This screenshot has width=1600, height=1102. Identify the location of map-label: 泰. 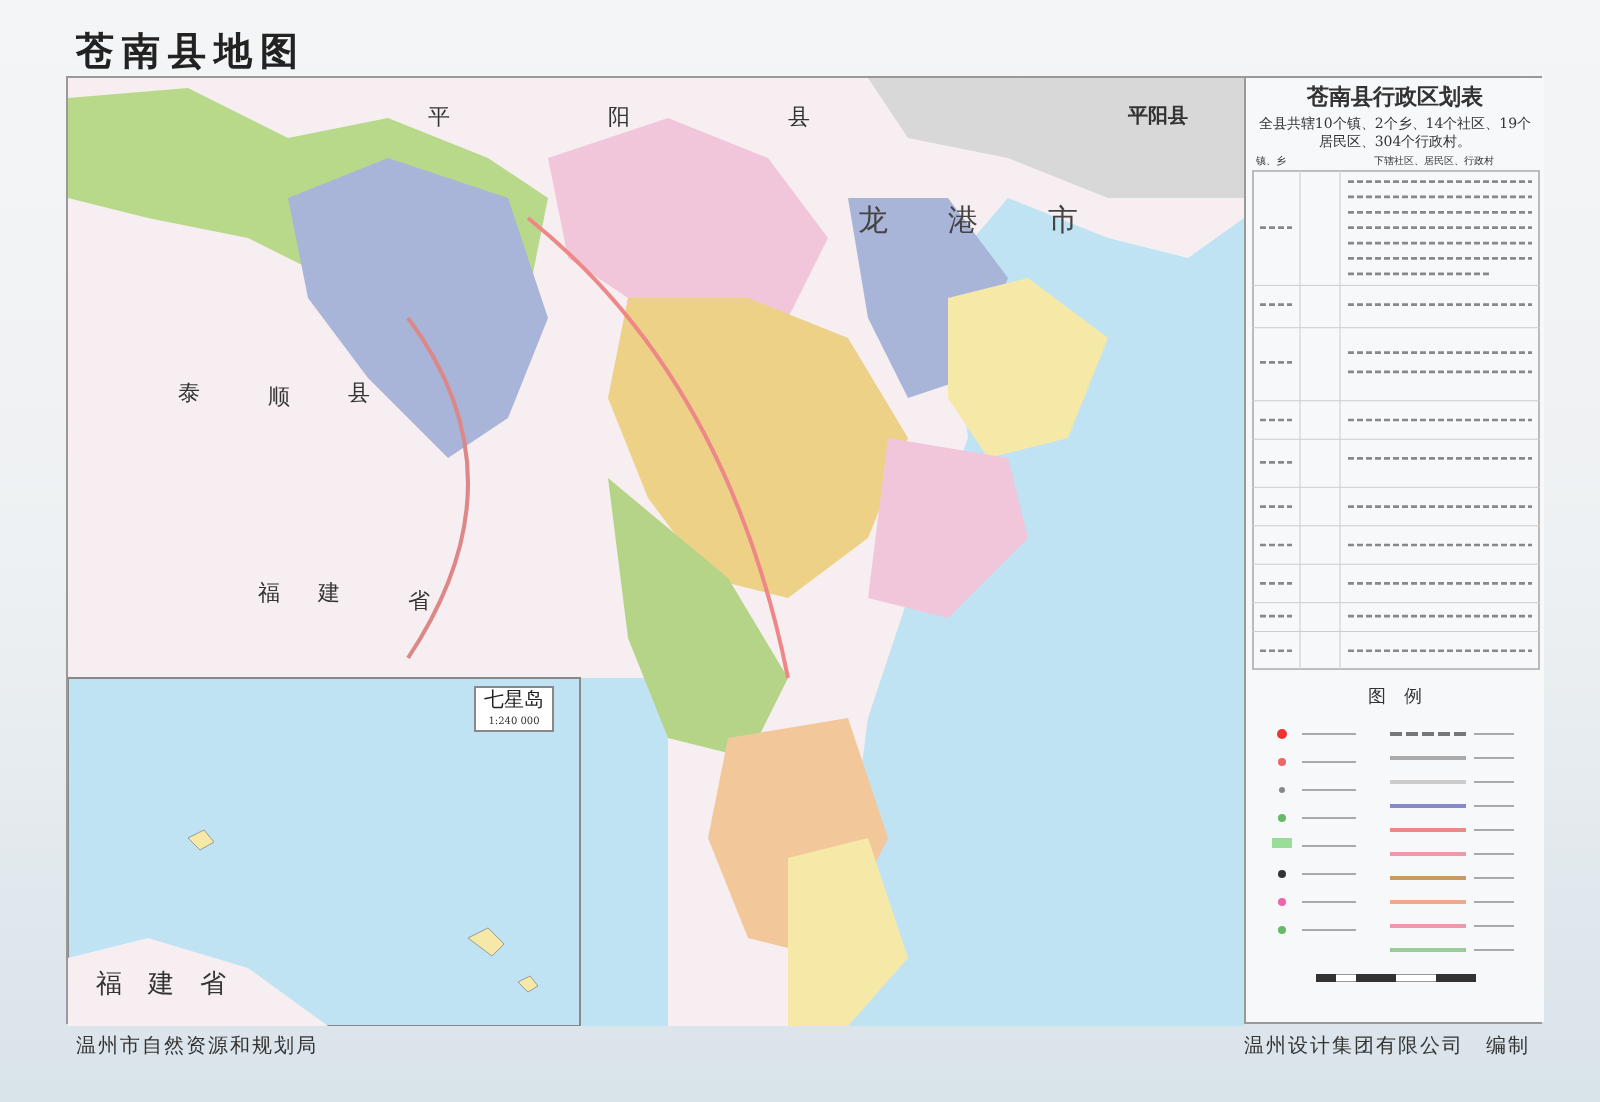
(189, 394).